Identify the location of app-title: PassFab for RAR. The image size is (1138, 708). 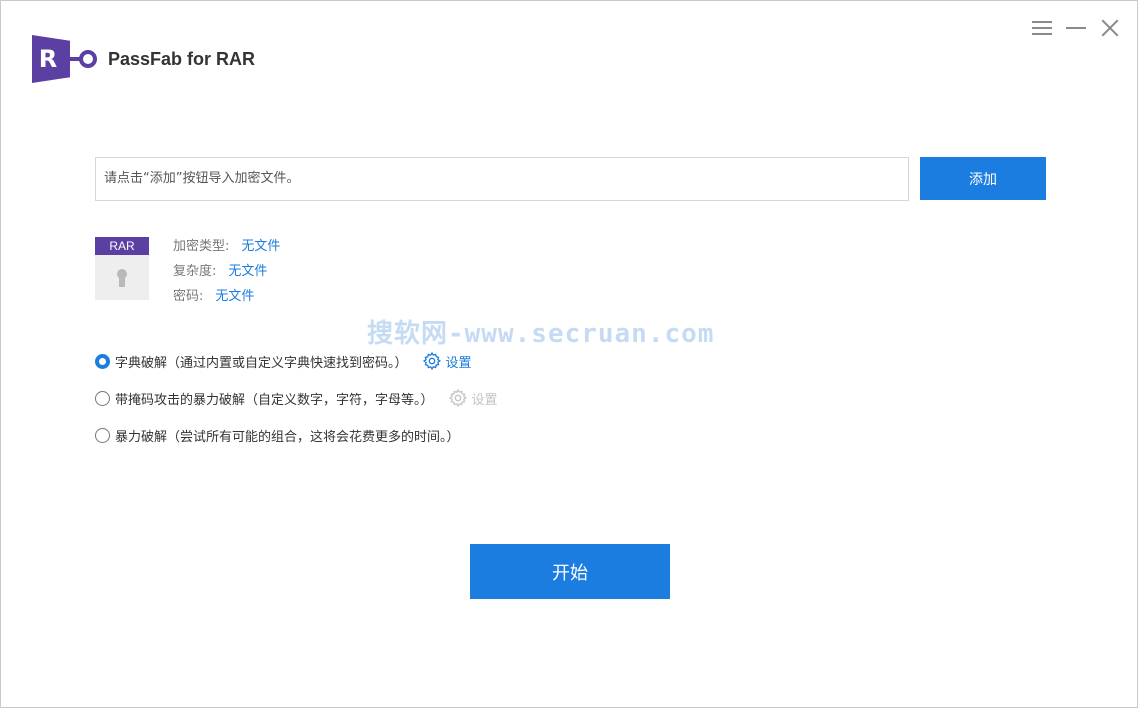
(182, 58).